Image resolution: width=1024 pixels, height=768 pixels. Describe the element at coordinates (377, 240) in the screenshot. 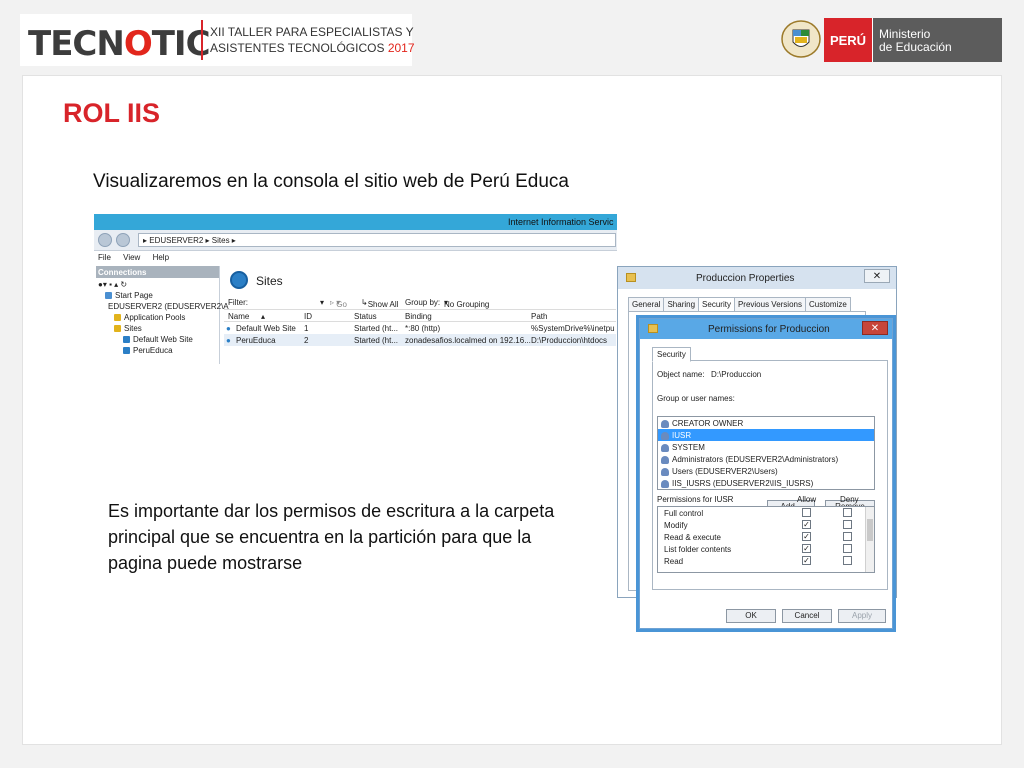

I see `breadcrumb: ▸ EDUSERVER2 ▸ Sites ▸` at that location.